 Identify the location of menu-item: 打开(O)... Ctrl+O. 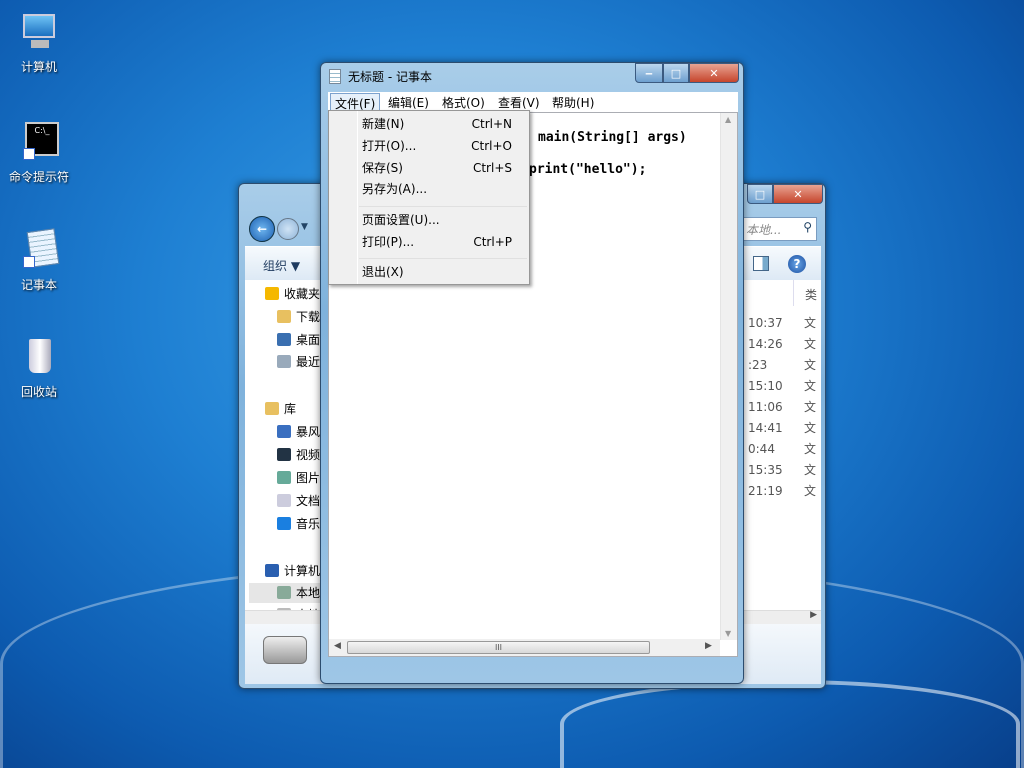
(442, 146).